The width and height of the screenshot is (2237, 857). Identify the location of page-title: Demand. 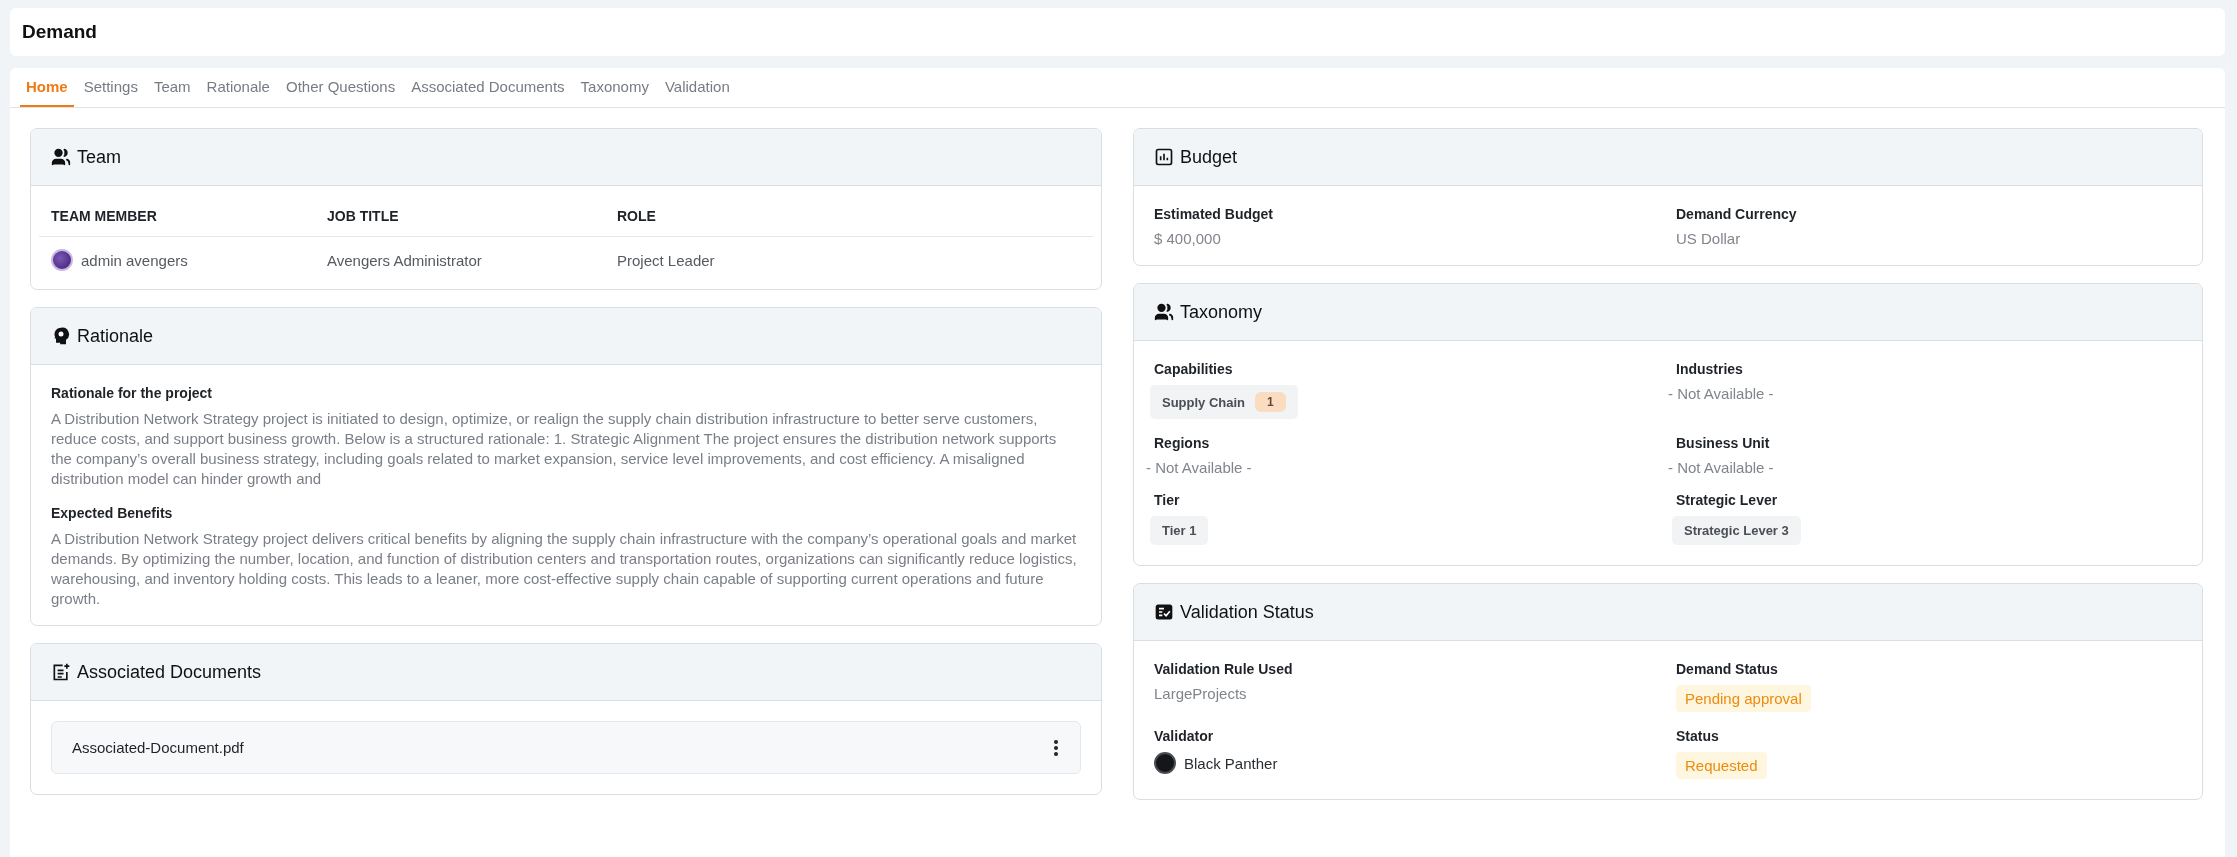
(59, 32).